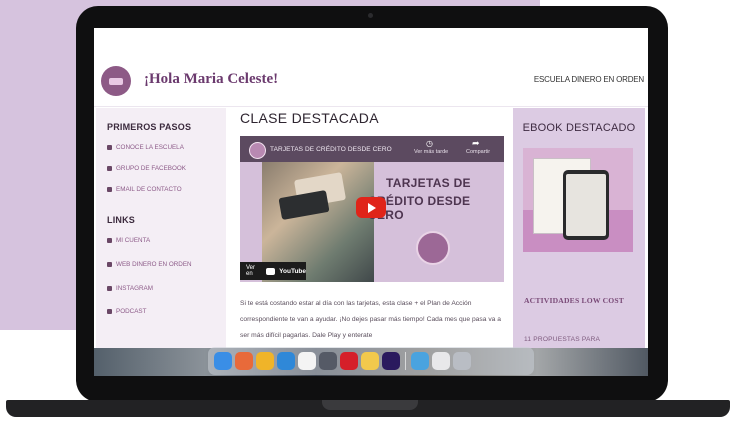 The image size is (732, 423). What do you see at coordinates (309, 118) in the screenshot?
I see `page-title: CLASE DESTACADA` at bounding box center [309, 118].